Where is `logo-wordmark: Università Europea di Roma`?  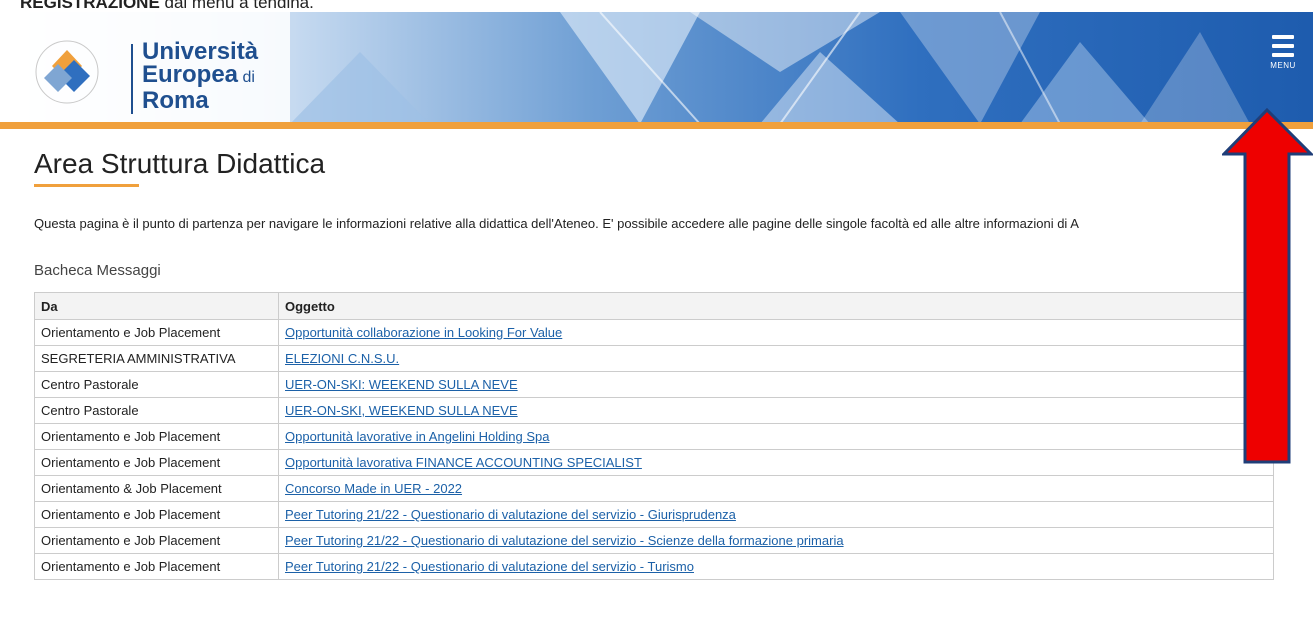 logo-wordmark: Università Europea di Roma is located at coordinates (200, 77).